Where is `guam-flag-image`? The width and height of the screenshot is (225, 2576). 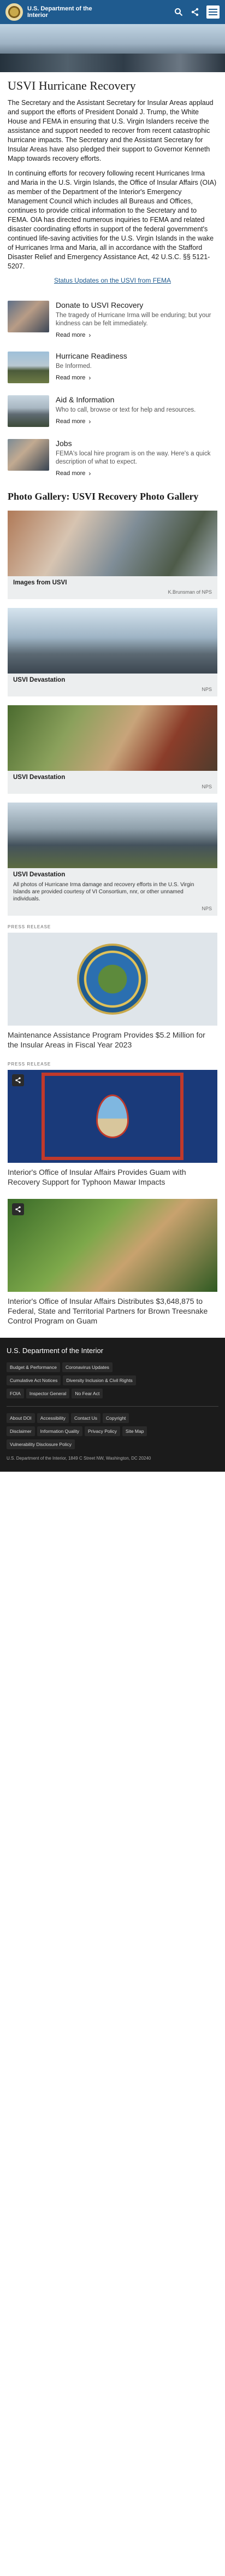
guam-flag-image is located at coordinates (112, 1117).